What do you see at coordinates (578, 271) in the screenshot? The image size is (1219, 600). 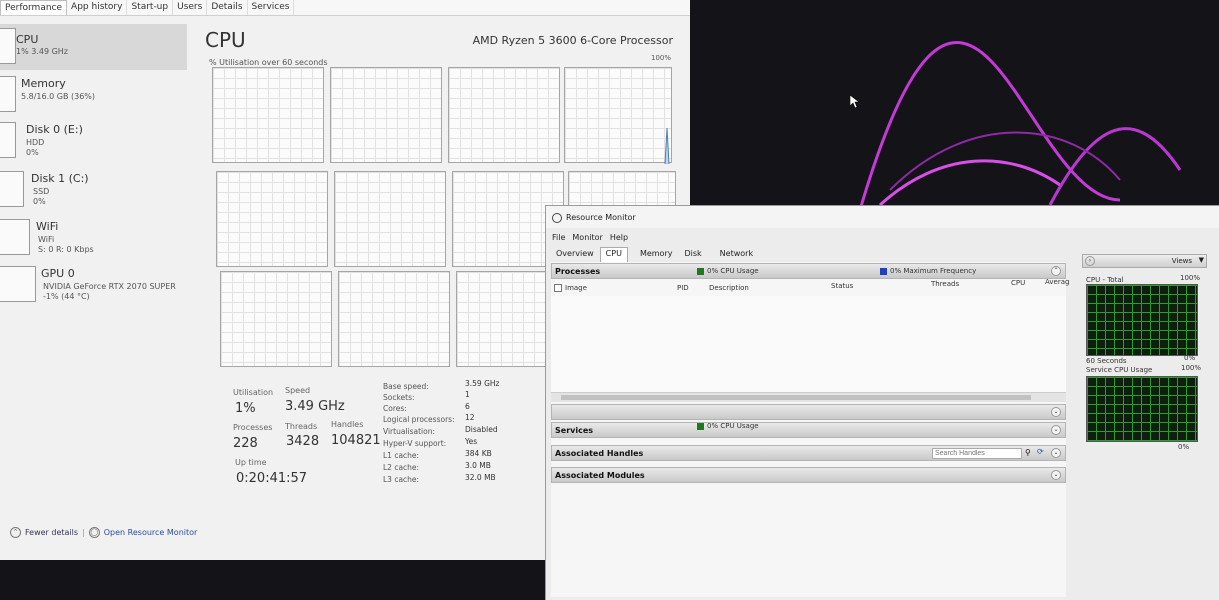 I see `section-title: Processes` at bounding box center [578, 271].